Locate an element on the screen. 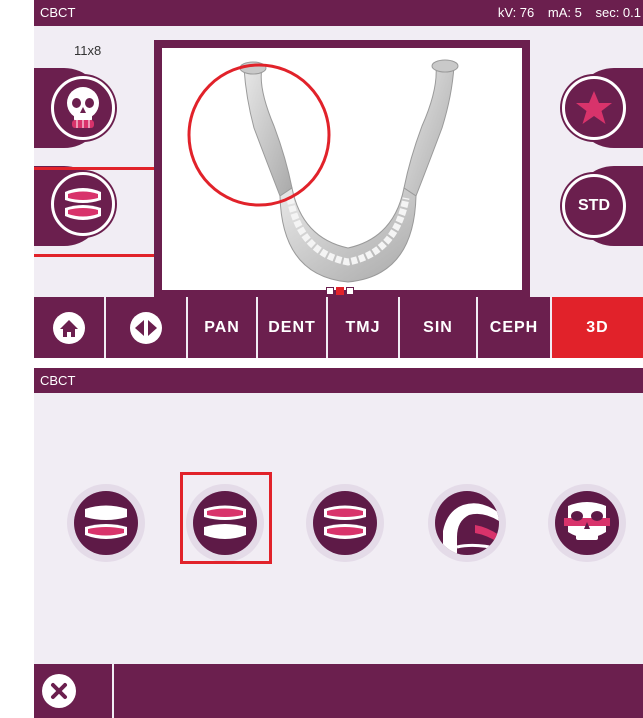 The image size is (643, 718). exposure-status: kV: 76 mA: 5 sec: 0.1 is located at coordinates (570, 12).